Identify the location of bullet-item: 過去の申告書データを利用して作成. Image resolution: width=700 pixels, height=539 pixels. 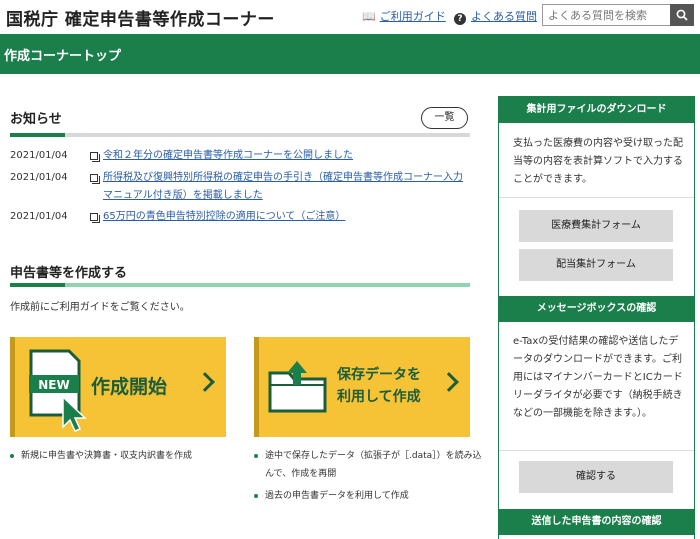
(369, 496).